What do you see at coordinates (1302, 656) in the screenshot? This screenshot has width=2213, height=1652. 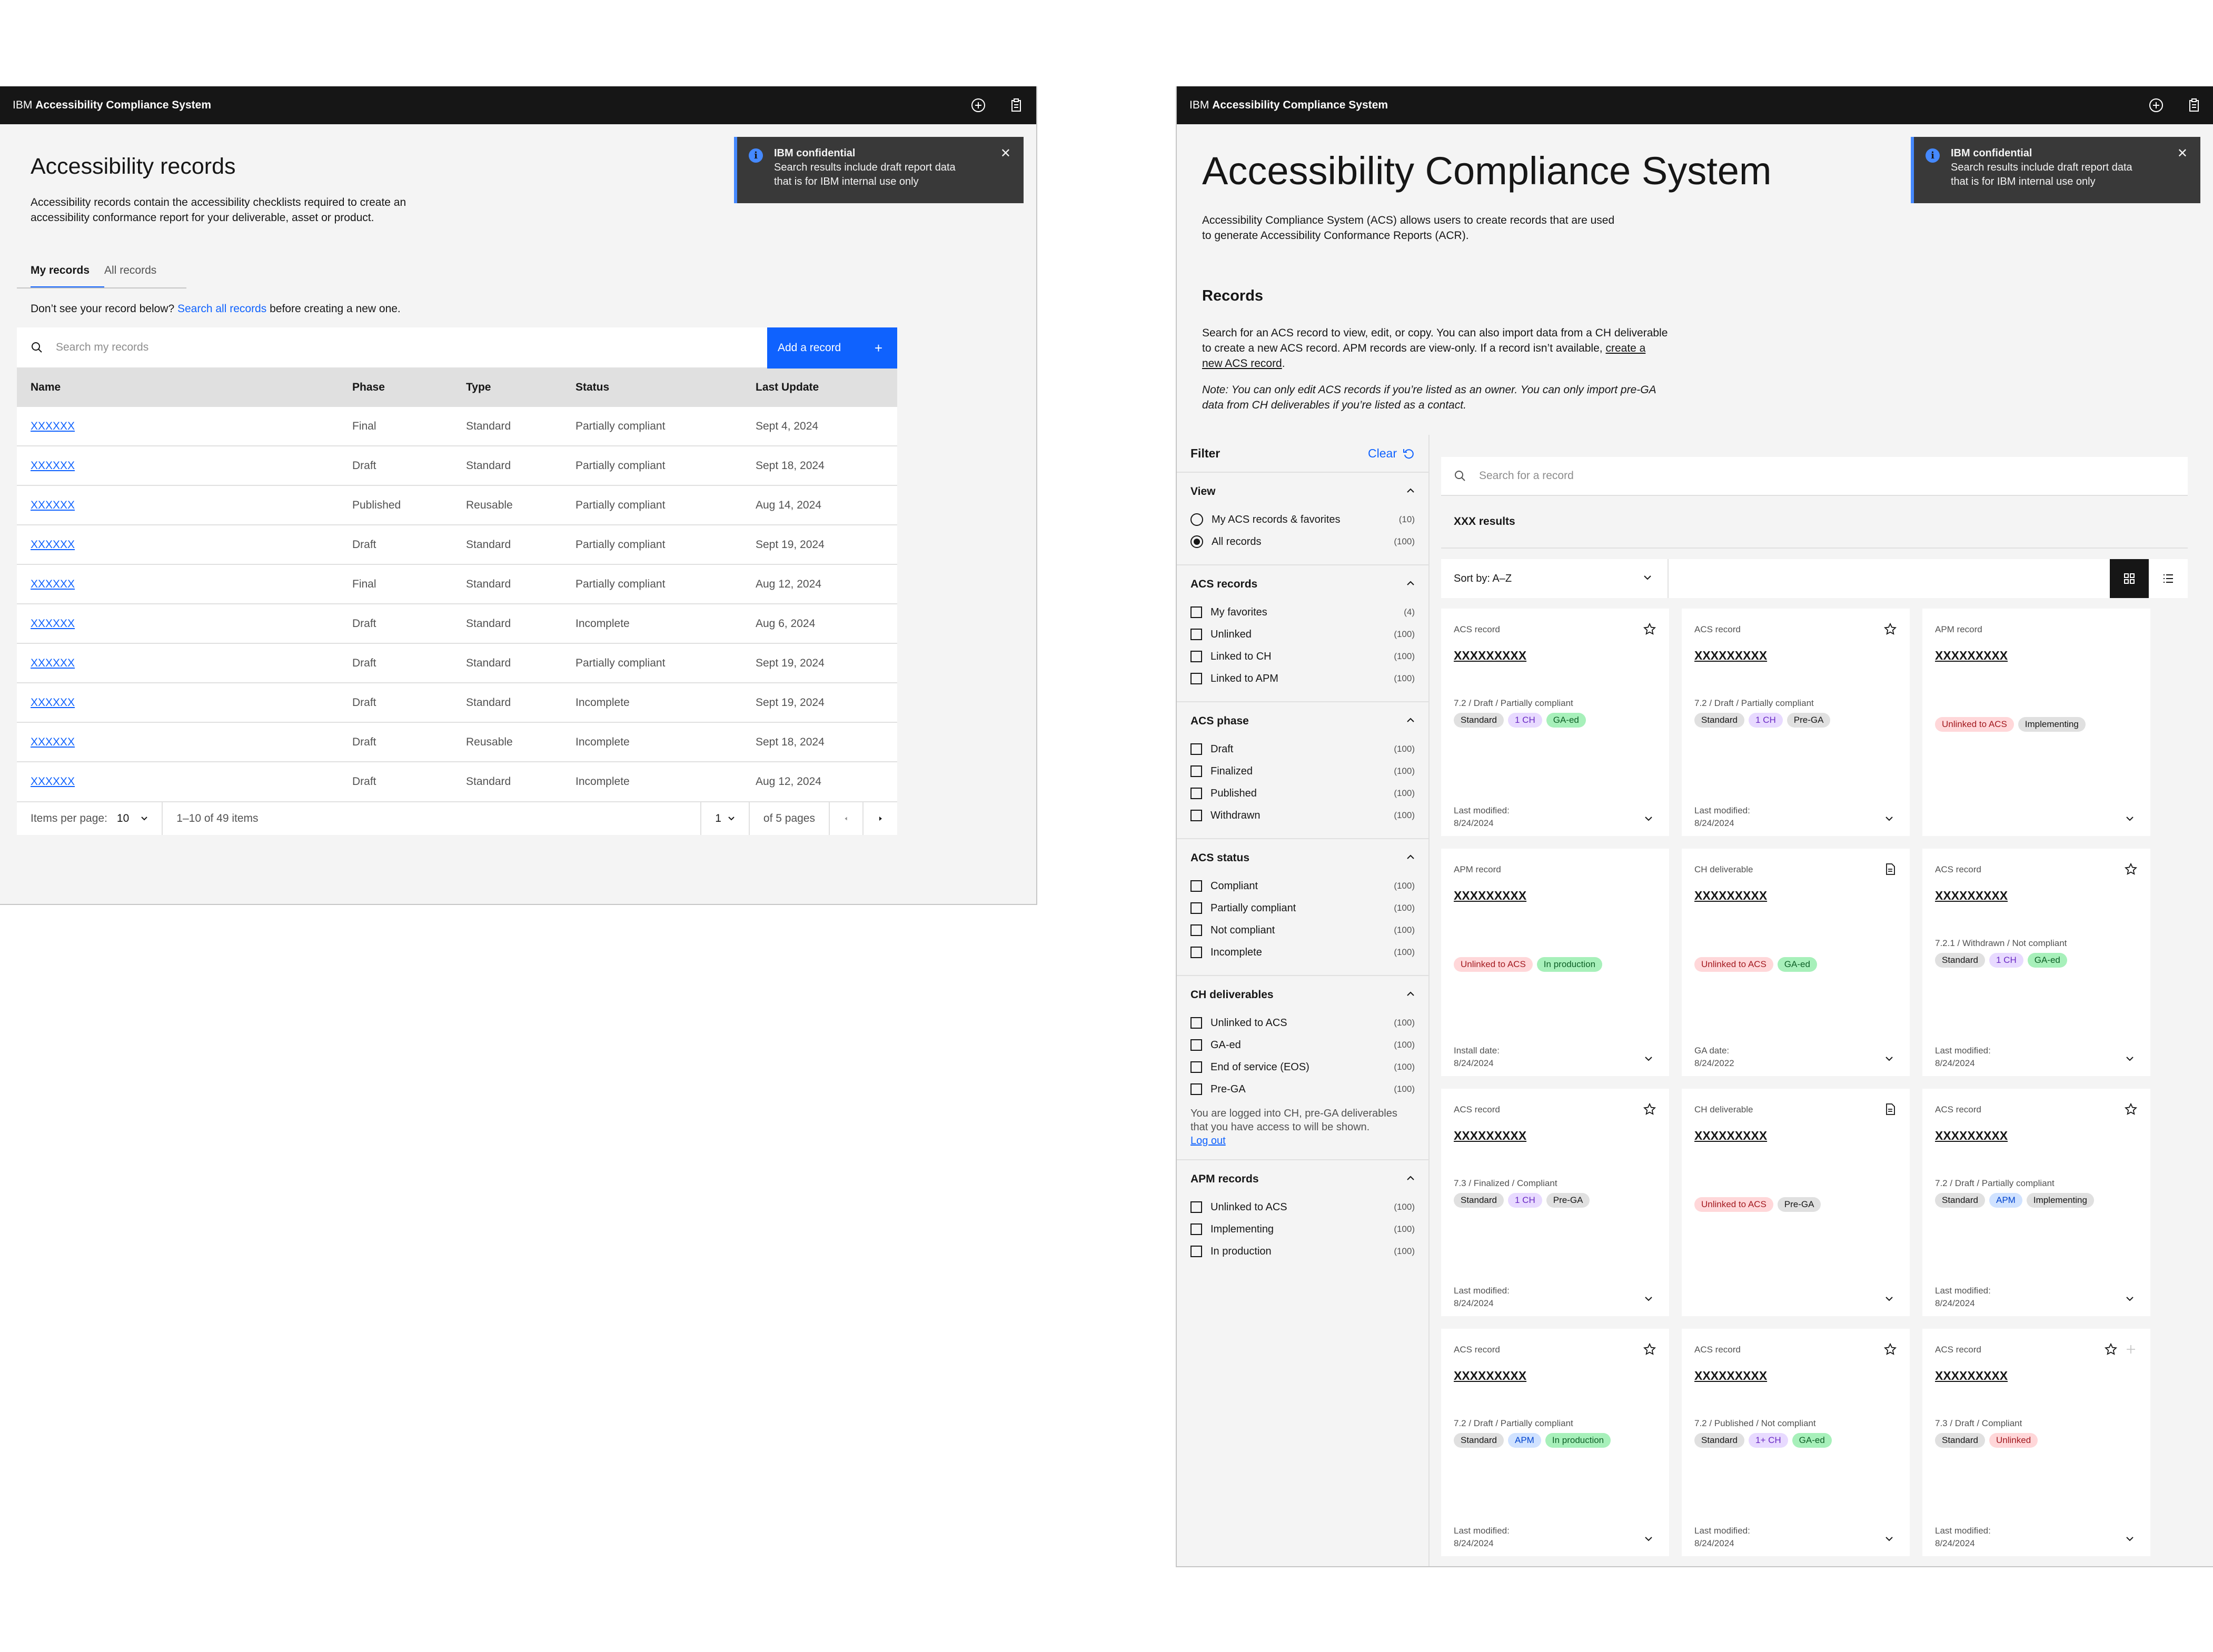 I see `filter-option: Linked to CH (100)` at bounding box center [1302, 656].